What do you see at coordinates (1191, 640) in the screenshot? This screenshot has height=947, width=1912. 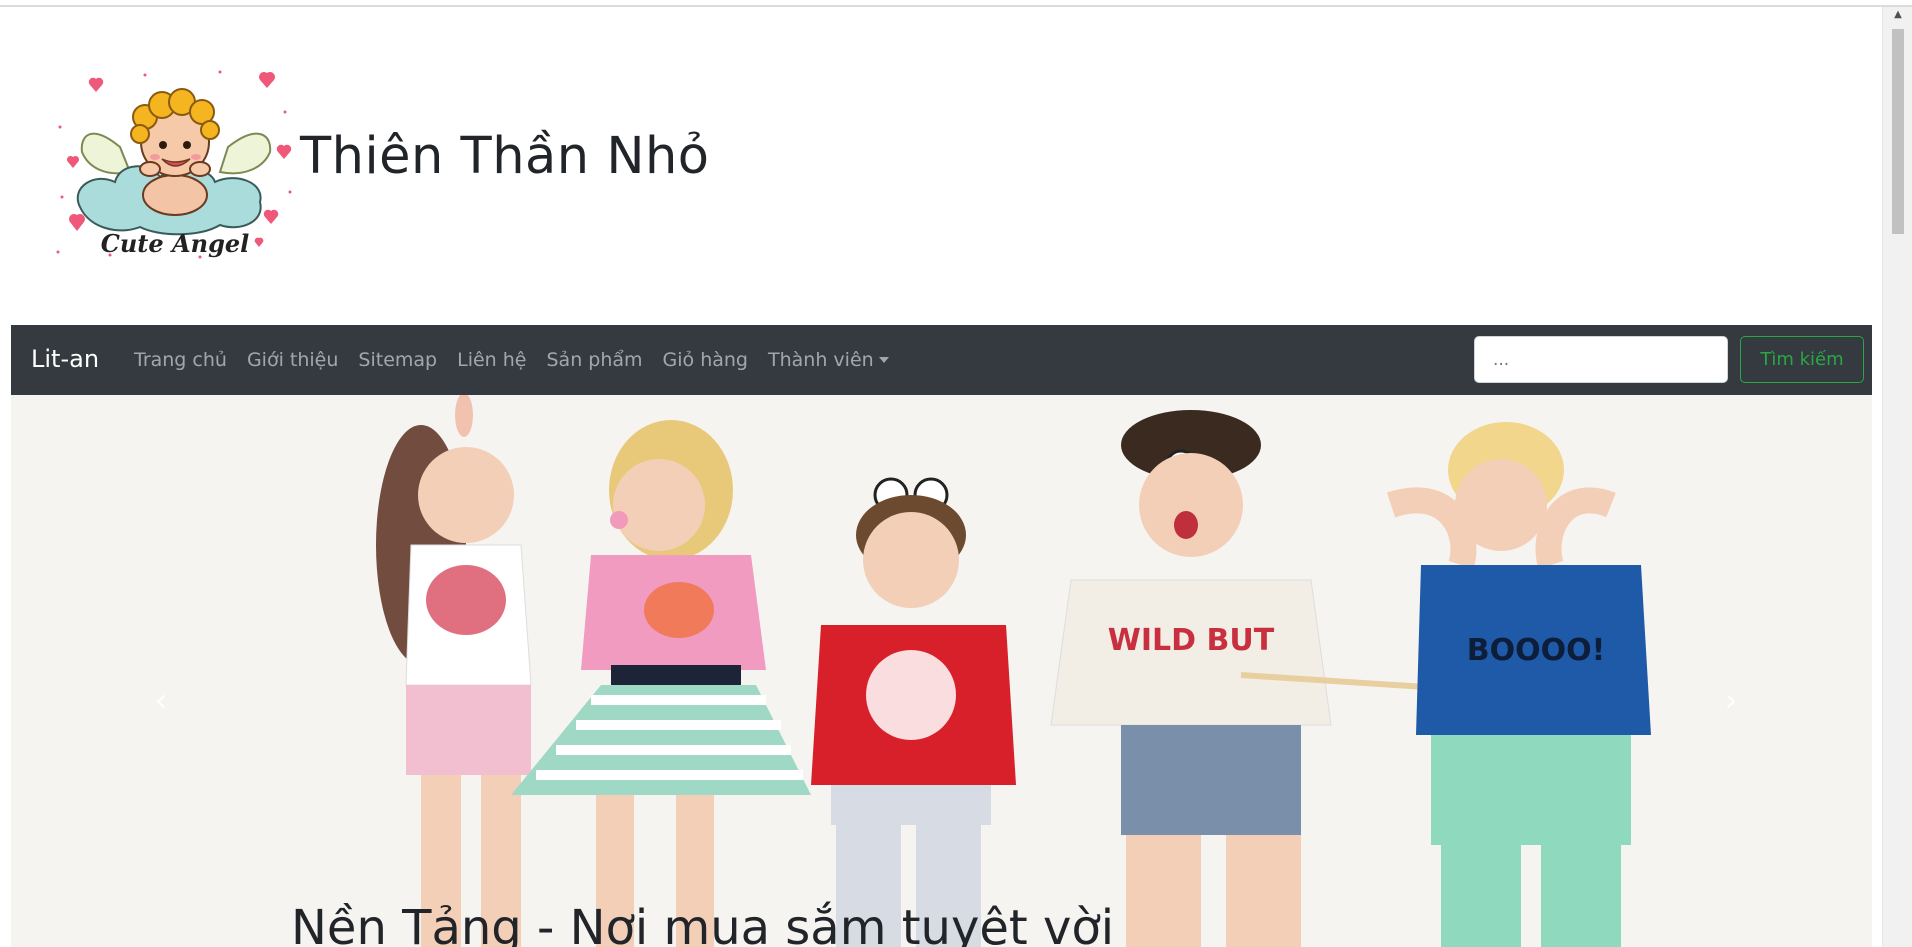 I see `svg-text: WILD BUT` at bounding box center [1191, 640].